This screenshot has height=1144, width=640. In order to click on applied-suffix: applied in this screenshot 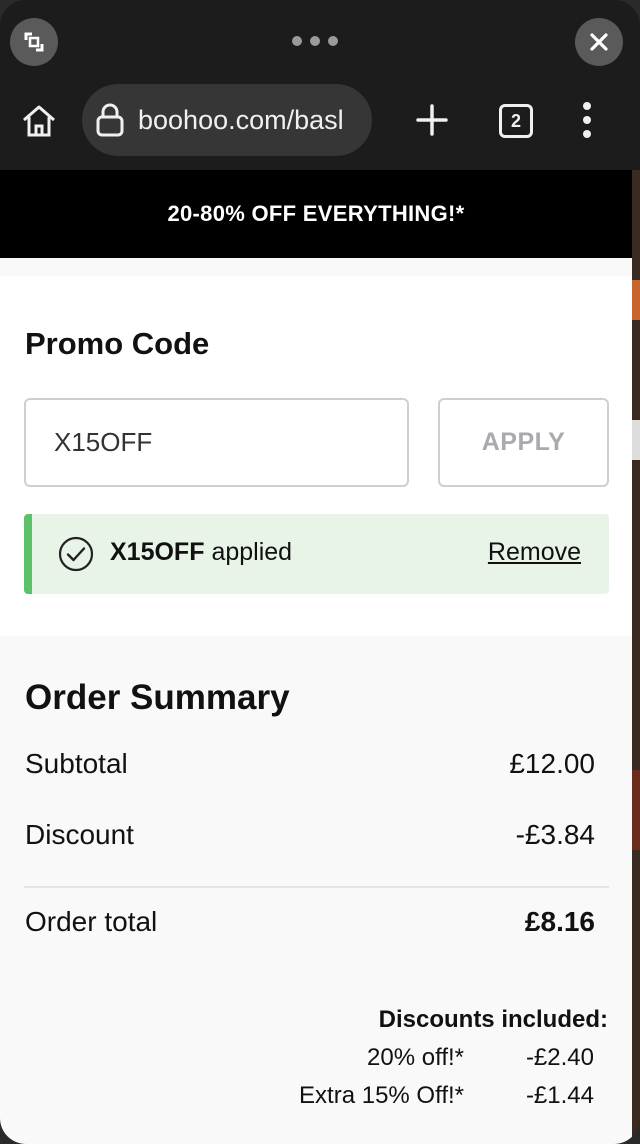, I will do `click(252, 552)`.